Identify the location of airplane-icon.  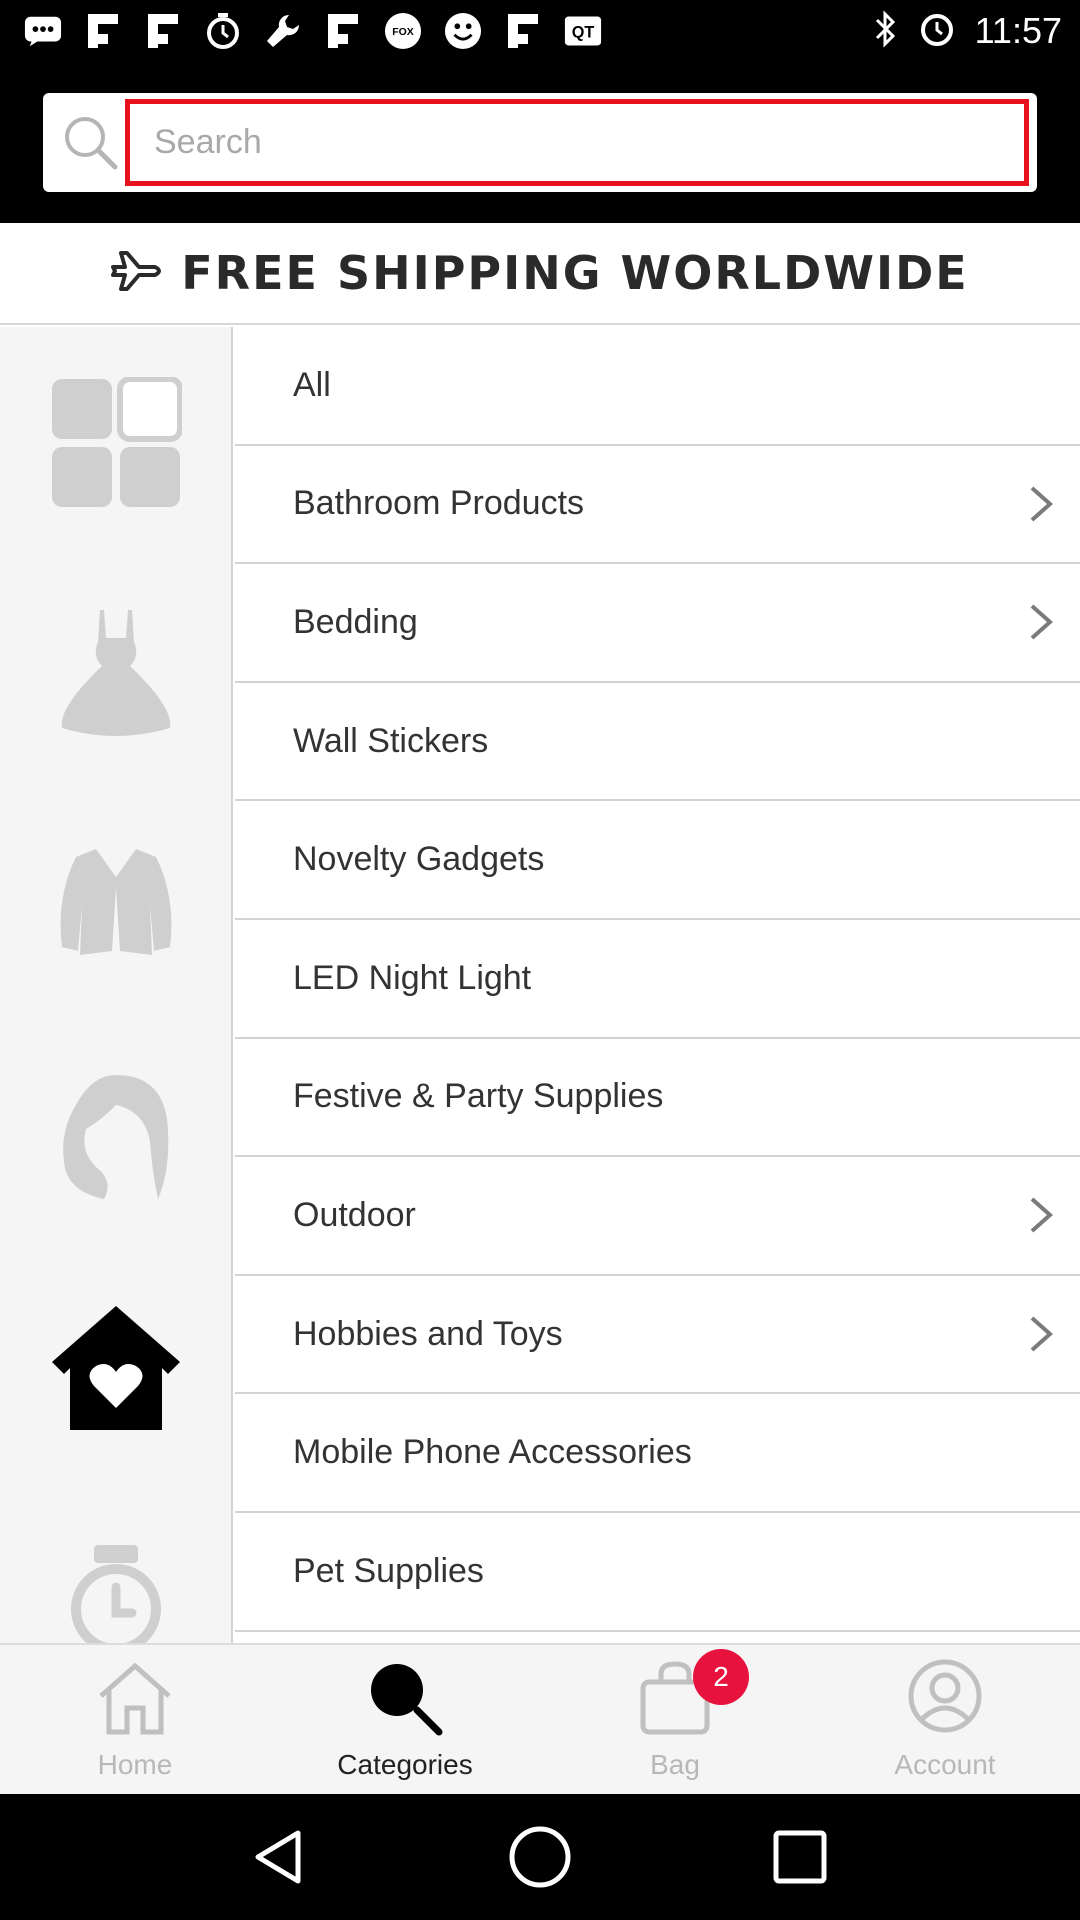
(138, 273).